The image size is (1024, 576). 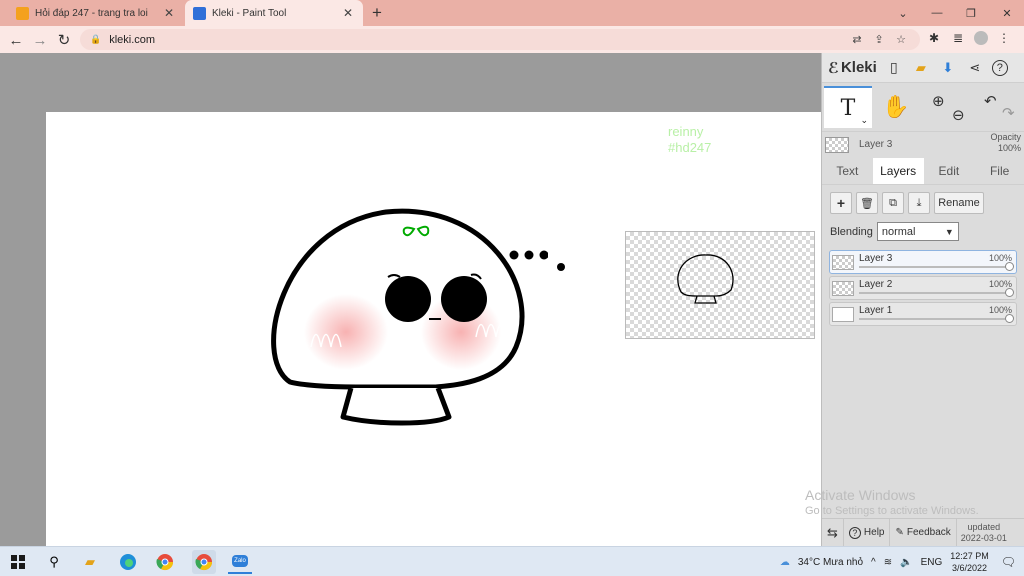 I want to click on current-layer-opacity: Opacity 100%, so click(x=1005, y=143).